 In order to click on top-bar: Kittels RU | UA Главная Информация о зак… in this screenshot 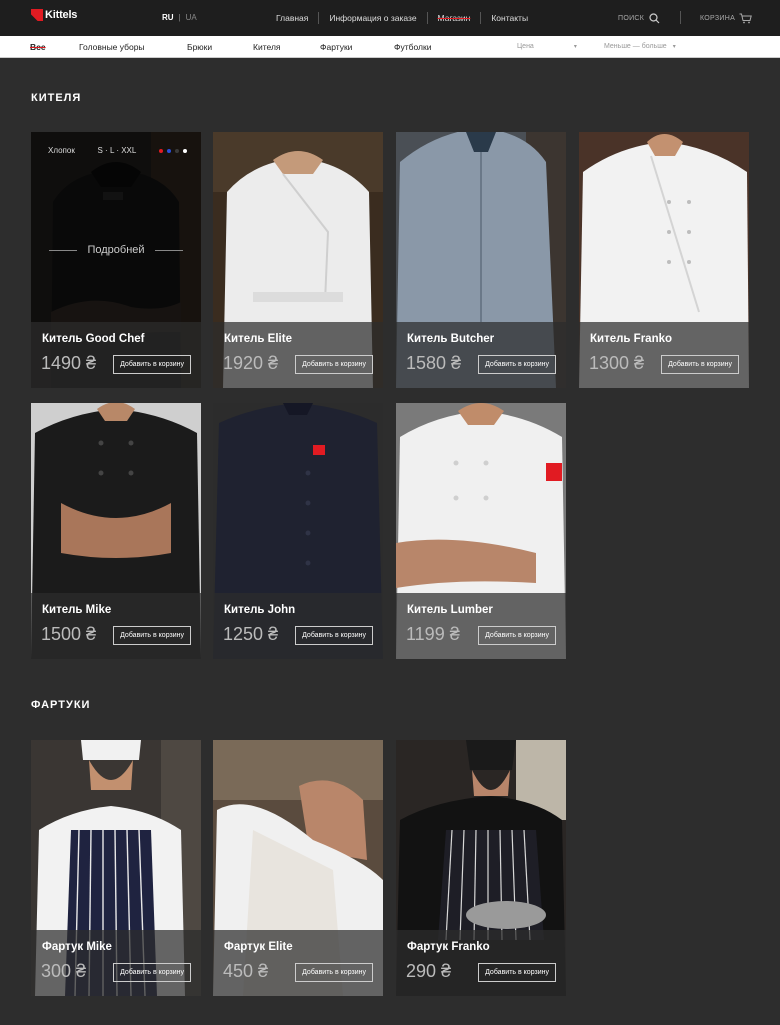, I will do `click(390, 18)`.